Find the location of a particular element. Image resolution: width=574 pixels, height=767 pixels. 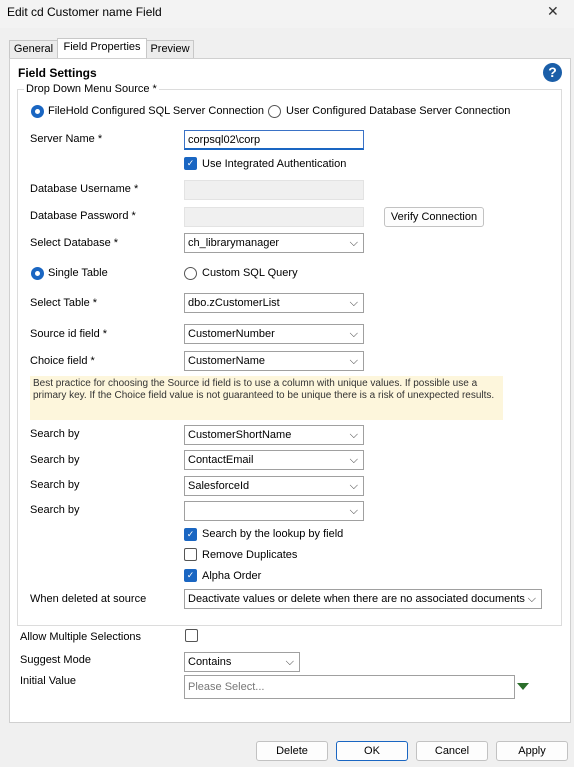

alpha-order-checkbox: ✓ is located at coordinates (190, 575).